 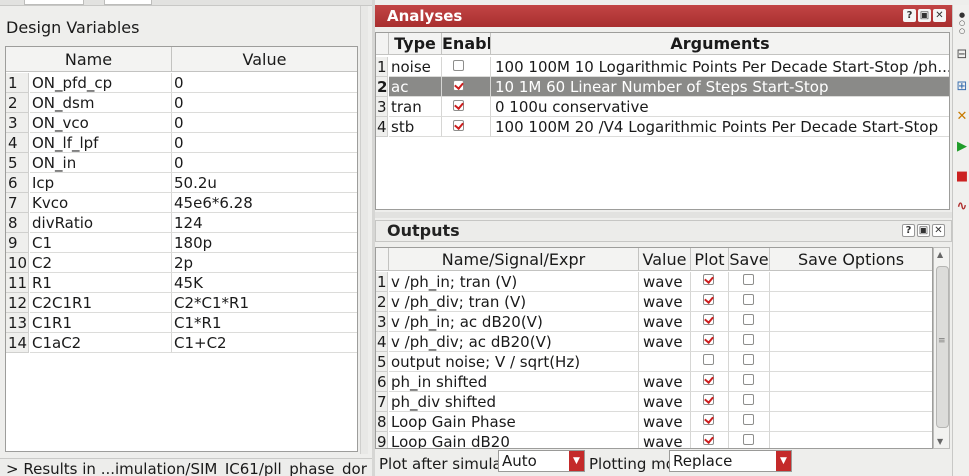 I want to click on variable-value: 2p, so click(x=264, y=263).